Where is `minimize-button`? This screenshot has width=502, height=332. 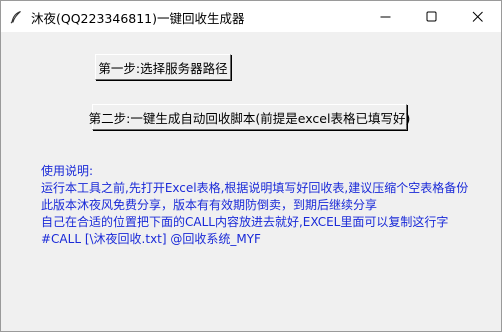 minimize-button is located at coordinates (386, 16).